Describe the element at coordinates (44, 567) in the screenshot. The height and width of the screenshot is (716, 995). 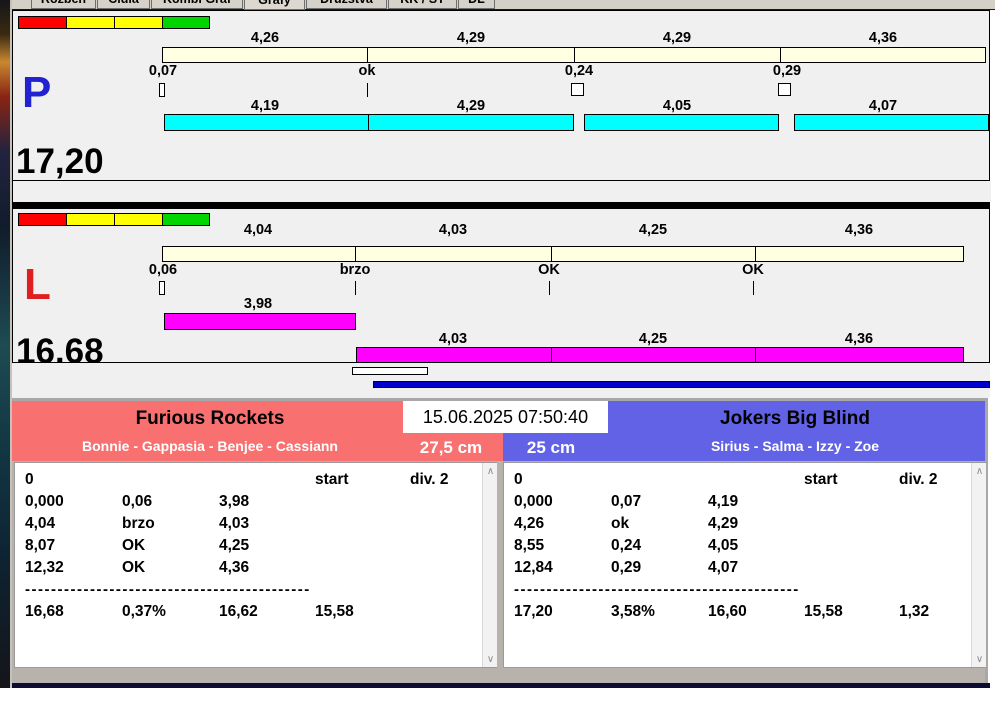
I see `cell: 12,32` at that location.